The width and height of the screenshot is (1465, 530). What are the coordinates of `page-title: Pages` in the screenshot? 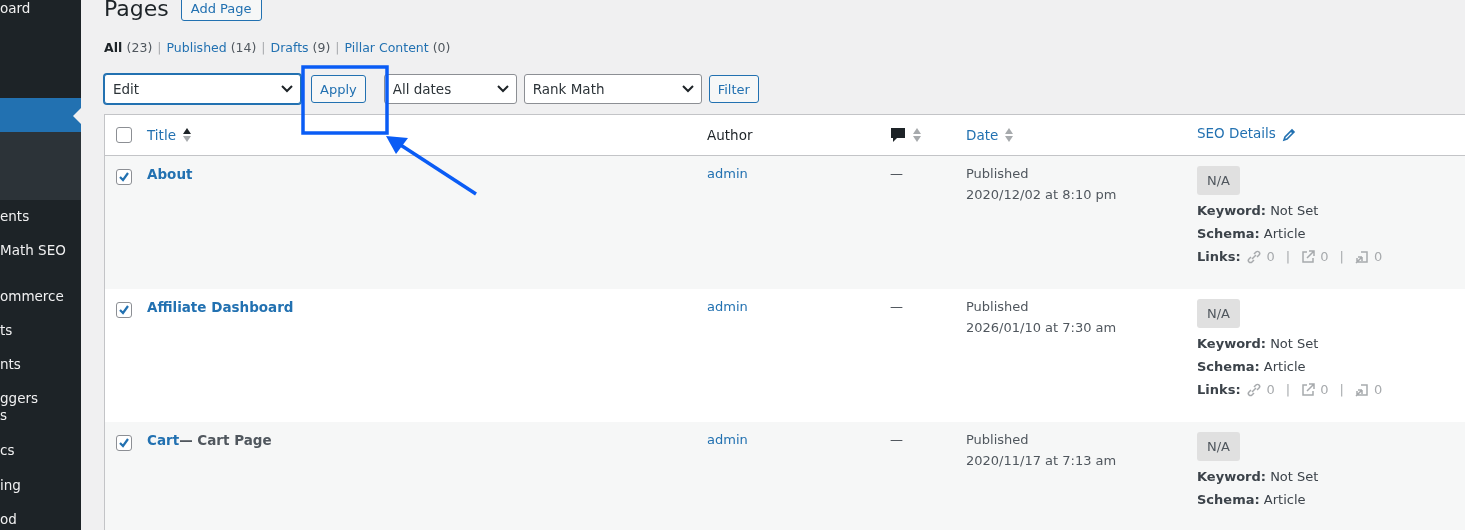 It's located at (136, 10).